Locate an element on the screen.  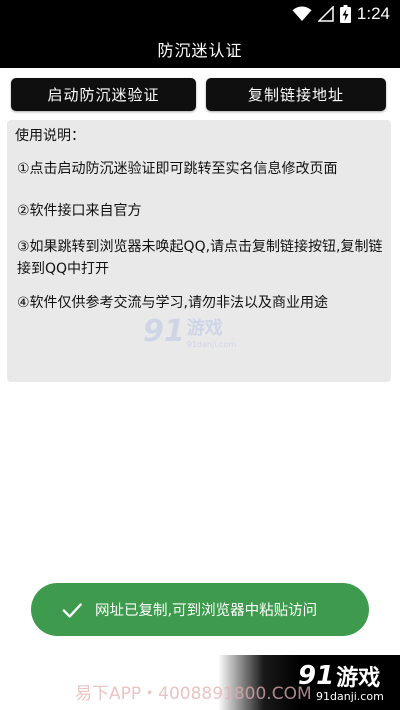
copied-toast: 网址已复制,可到浏览器中粘贴访问 is located at coordinates (200, 609).